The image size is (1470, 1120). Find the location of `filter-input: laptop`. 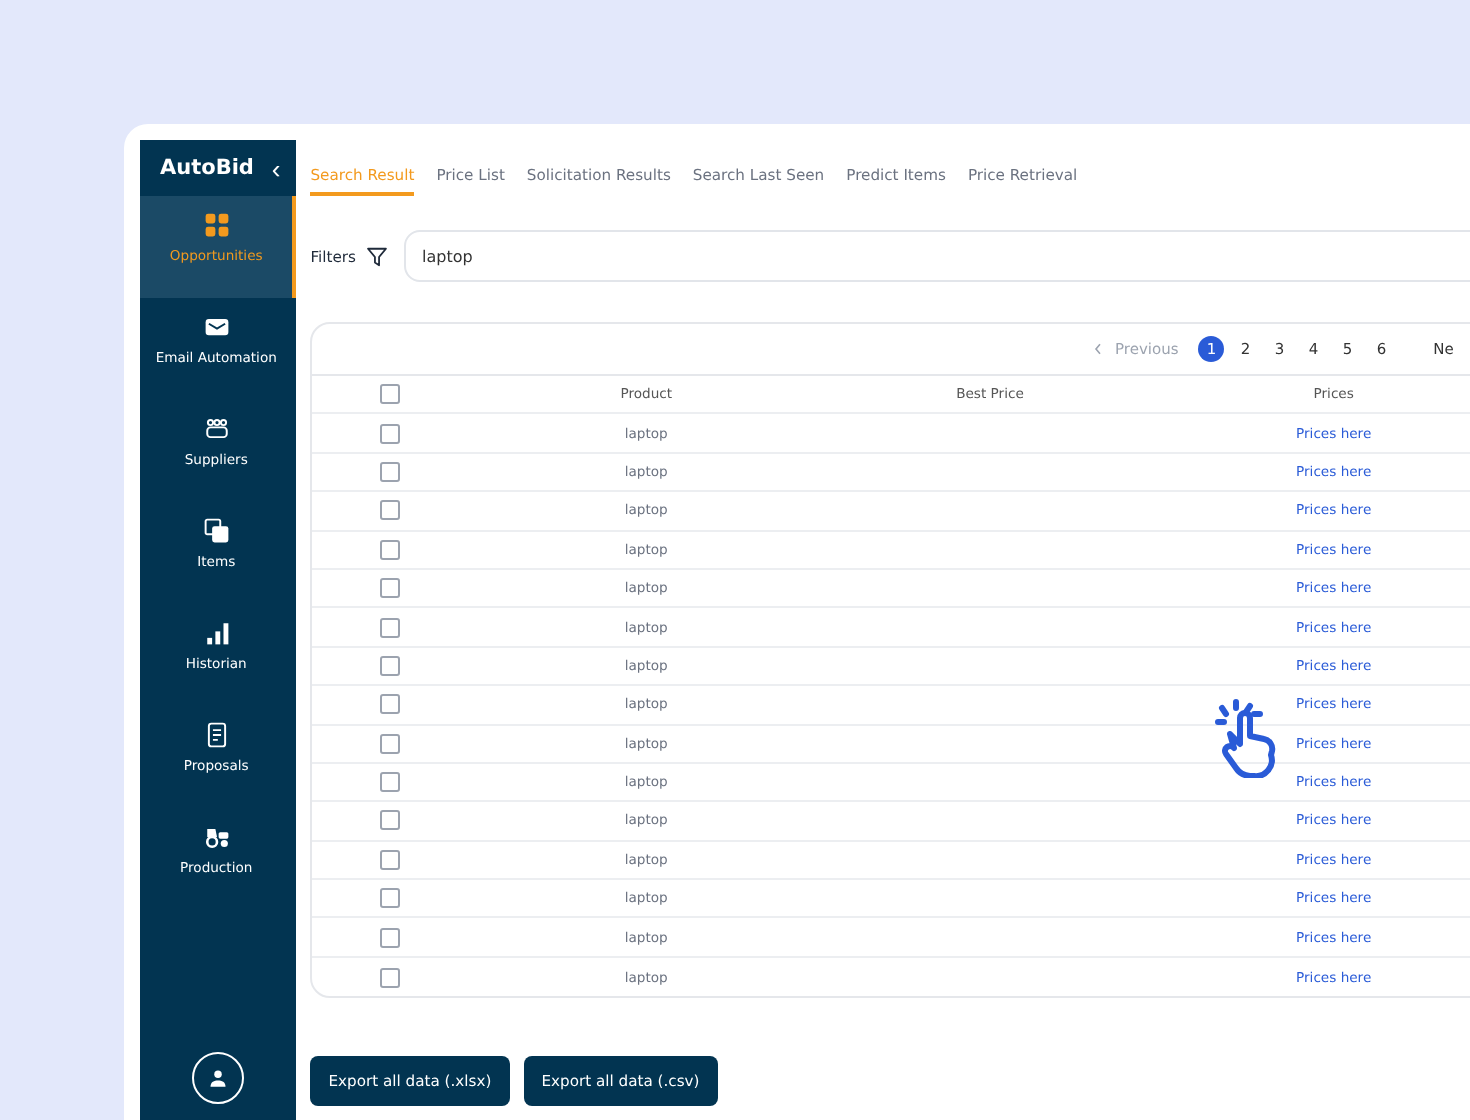

filter-input: laptop is located at coordinates (937, 256).